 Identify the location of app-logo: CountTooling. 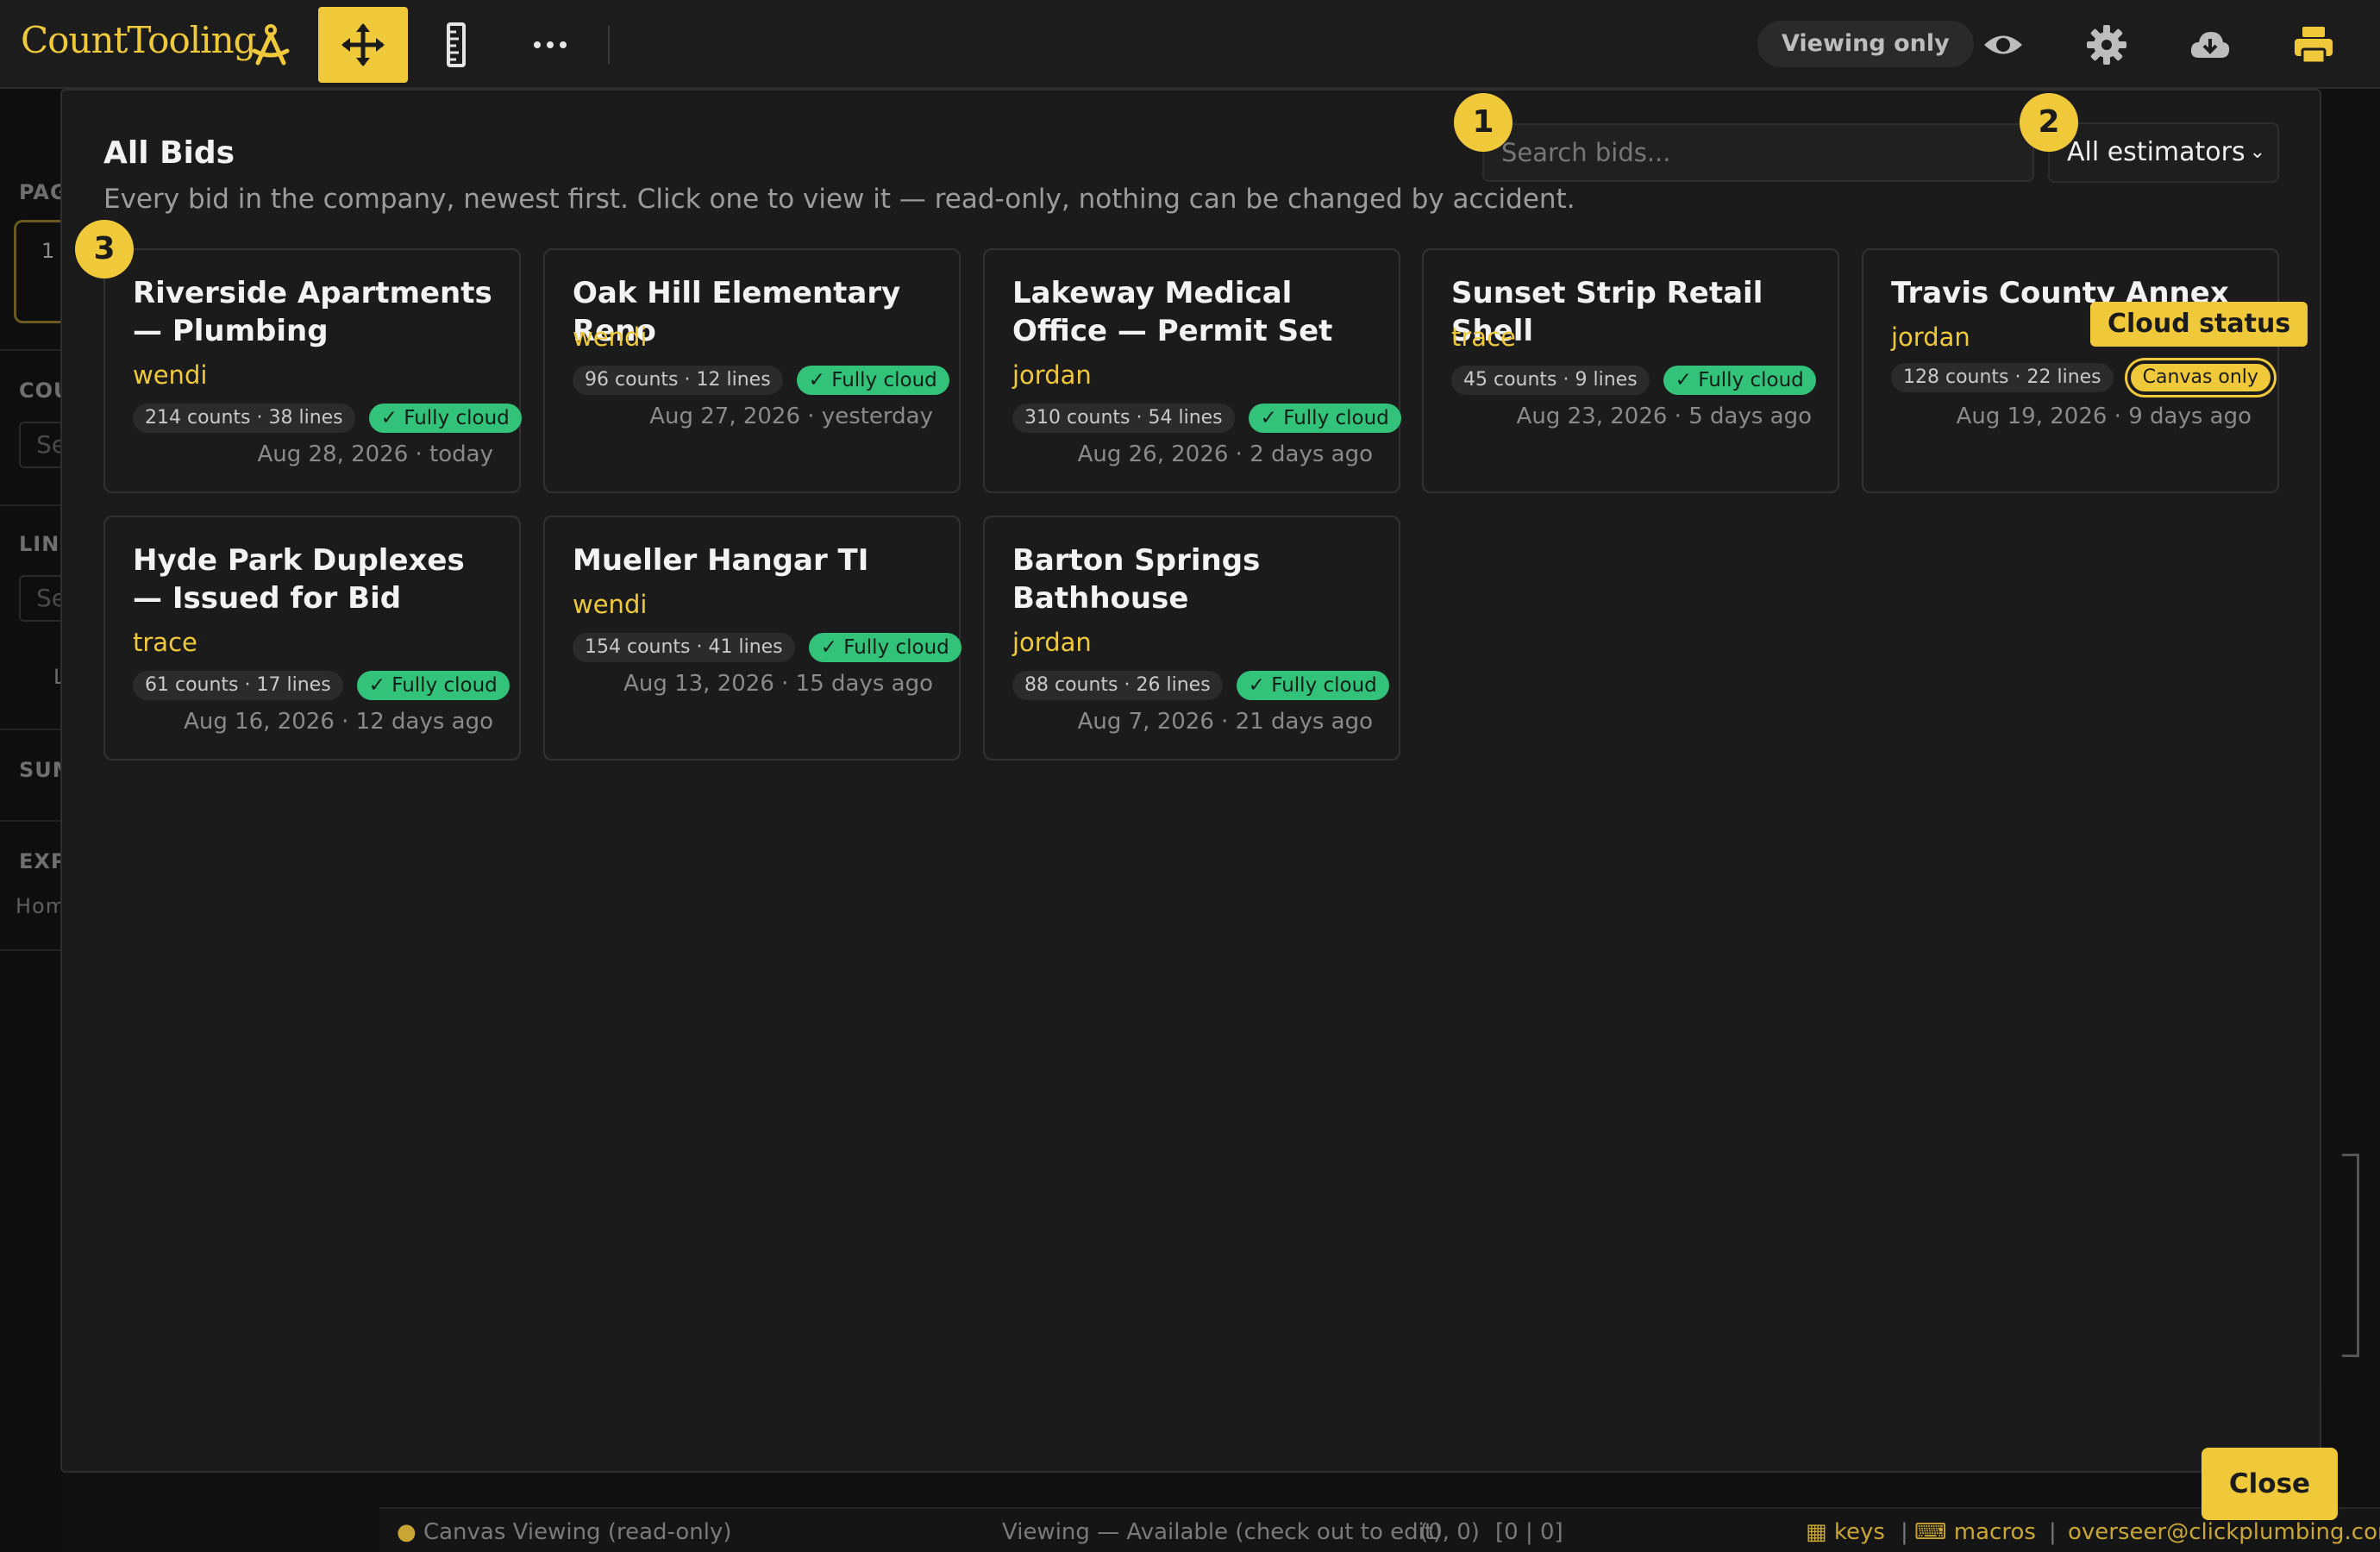
(139, 40).